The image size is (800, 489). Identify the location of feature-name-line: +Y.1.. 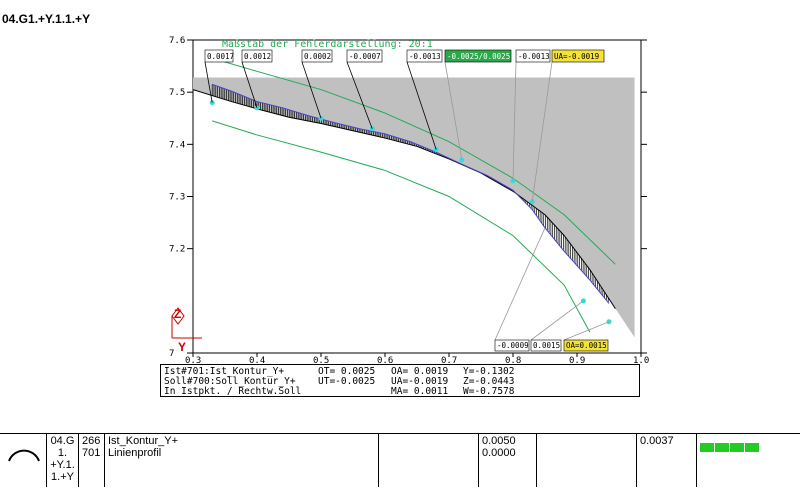
(62, 465).